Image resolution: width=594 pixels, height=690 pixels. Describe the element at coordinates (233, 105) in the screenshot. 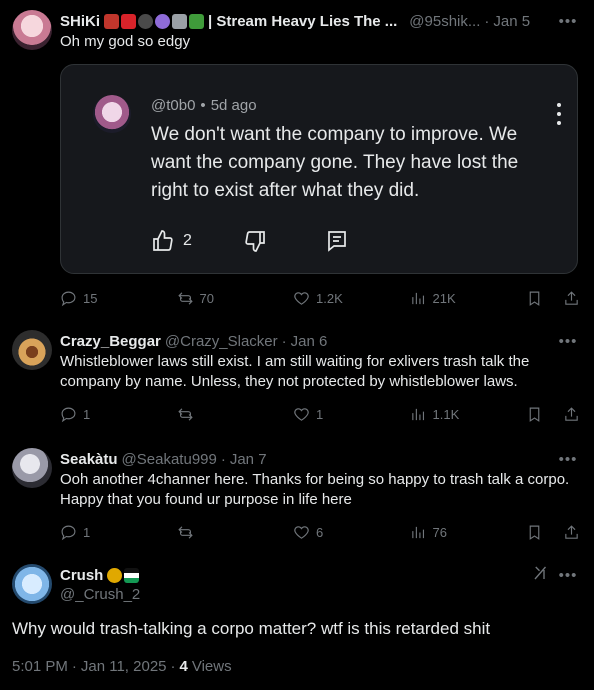

I see `embed-age: 5d ago` at that location.